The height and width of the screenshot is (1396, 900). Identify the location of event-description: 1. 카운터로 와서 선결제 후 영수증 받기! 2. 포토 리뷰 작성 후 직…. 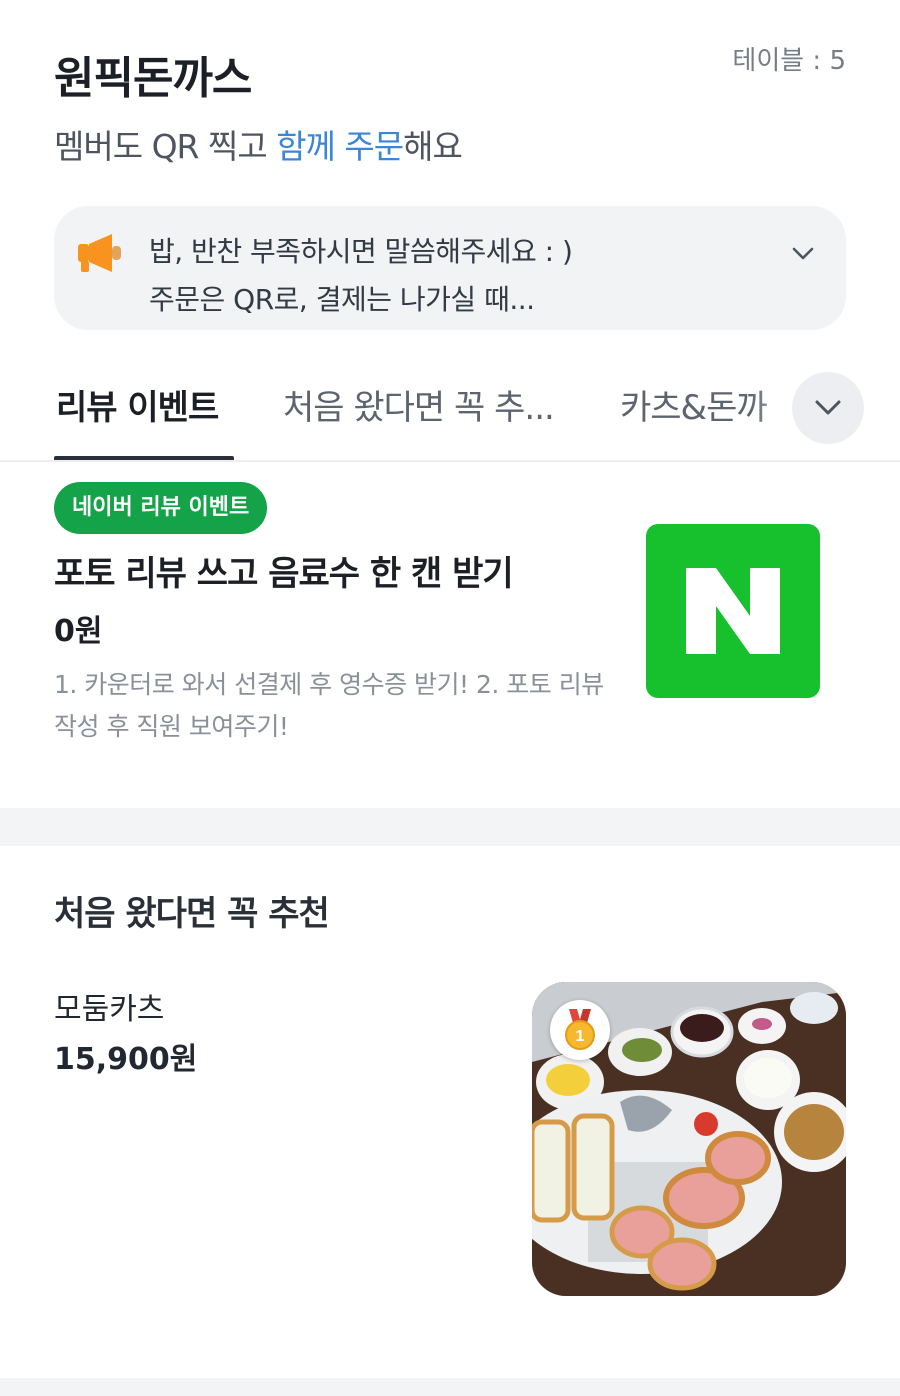
(329, 705).